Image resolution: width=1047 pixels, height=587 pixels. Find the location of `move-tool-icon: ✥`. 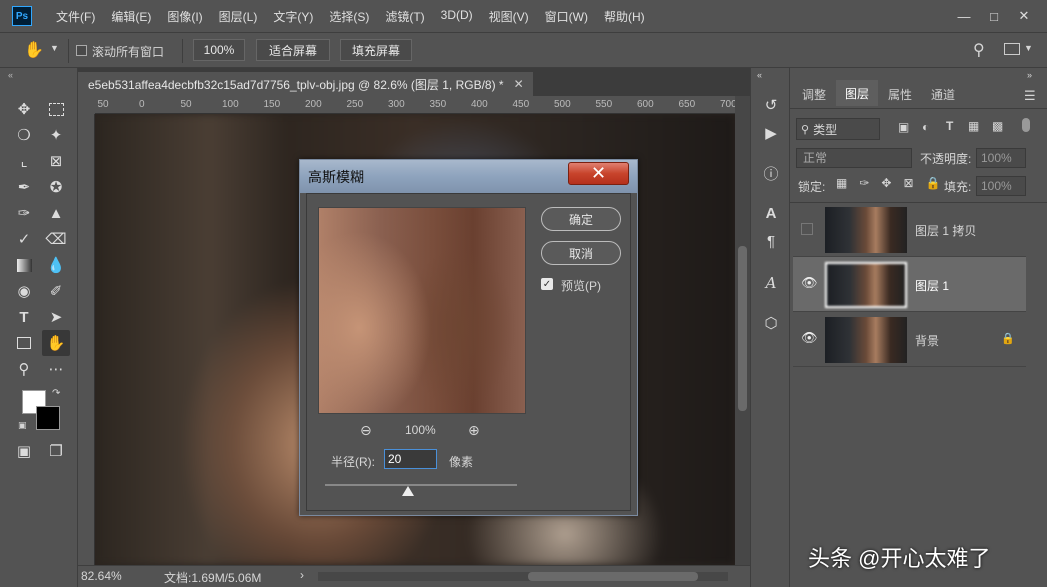

move-tool-icon: ✥ is located at coordinates (24, 109).